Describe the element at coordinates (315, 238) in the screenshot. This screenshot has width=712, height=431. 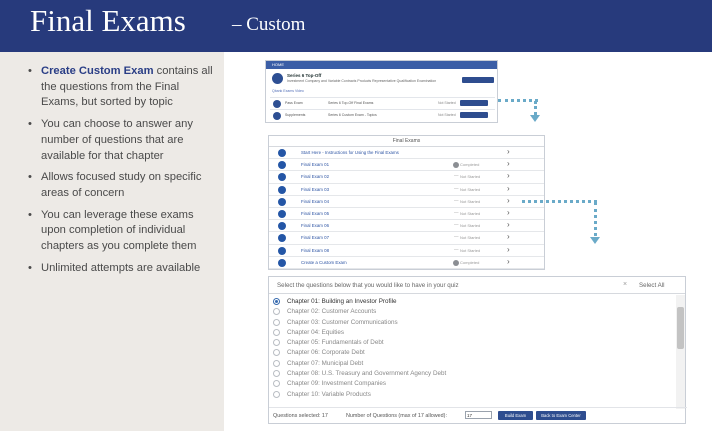
I see `exam-label: Final Exam 07` at that location.